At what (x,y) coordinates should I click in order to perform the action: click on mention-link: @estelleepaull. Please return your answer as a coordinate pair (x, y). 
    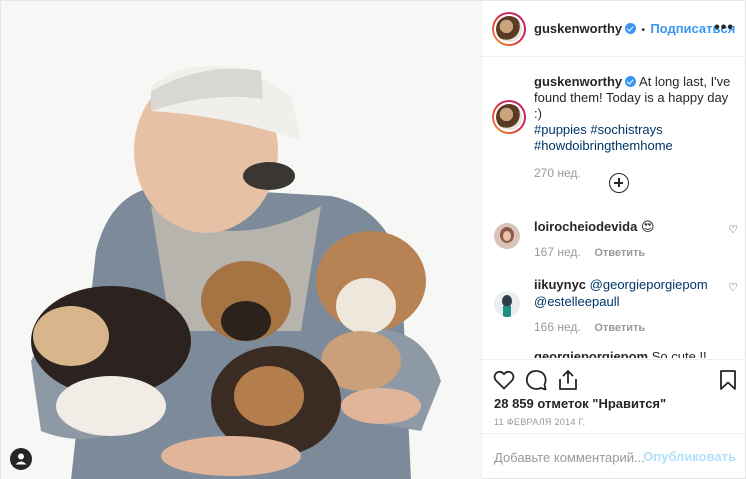
    Looking at the image, I should click on (576, 301).